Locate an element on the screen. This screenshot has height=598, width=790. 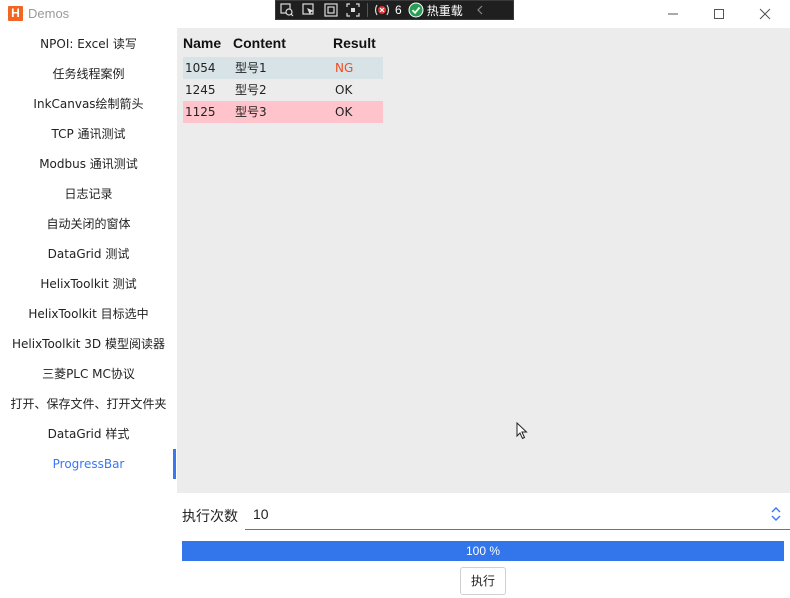
table-row: 1245 型号2 OK is located at coordinates (283, 90).